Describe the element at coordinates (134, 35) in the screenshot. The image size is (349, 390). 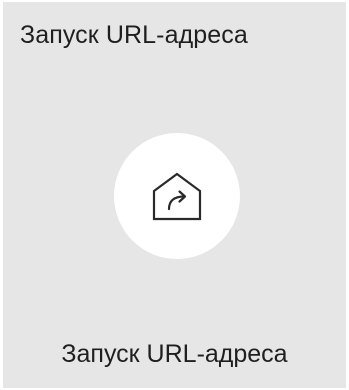
I see `page-title: Запуск URL-адреса` at that location.